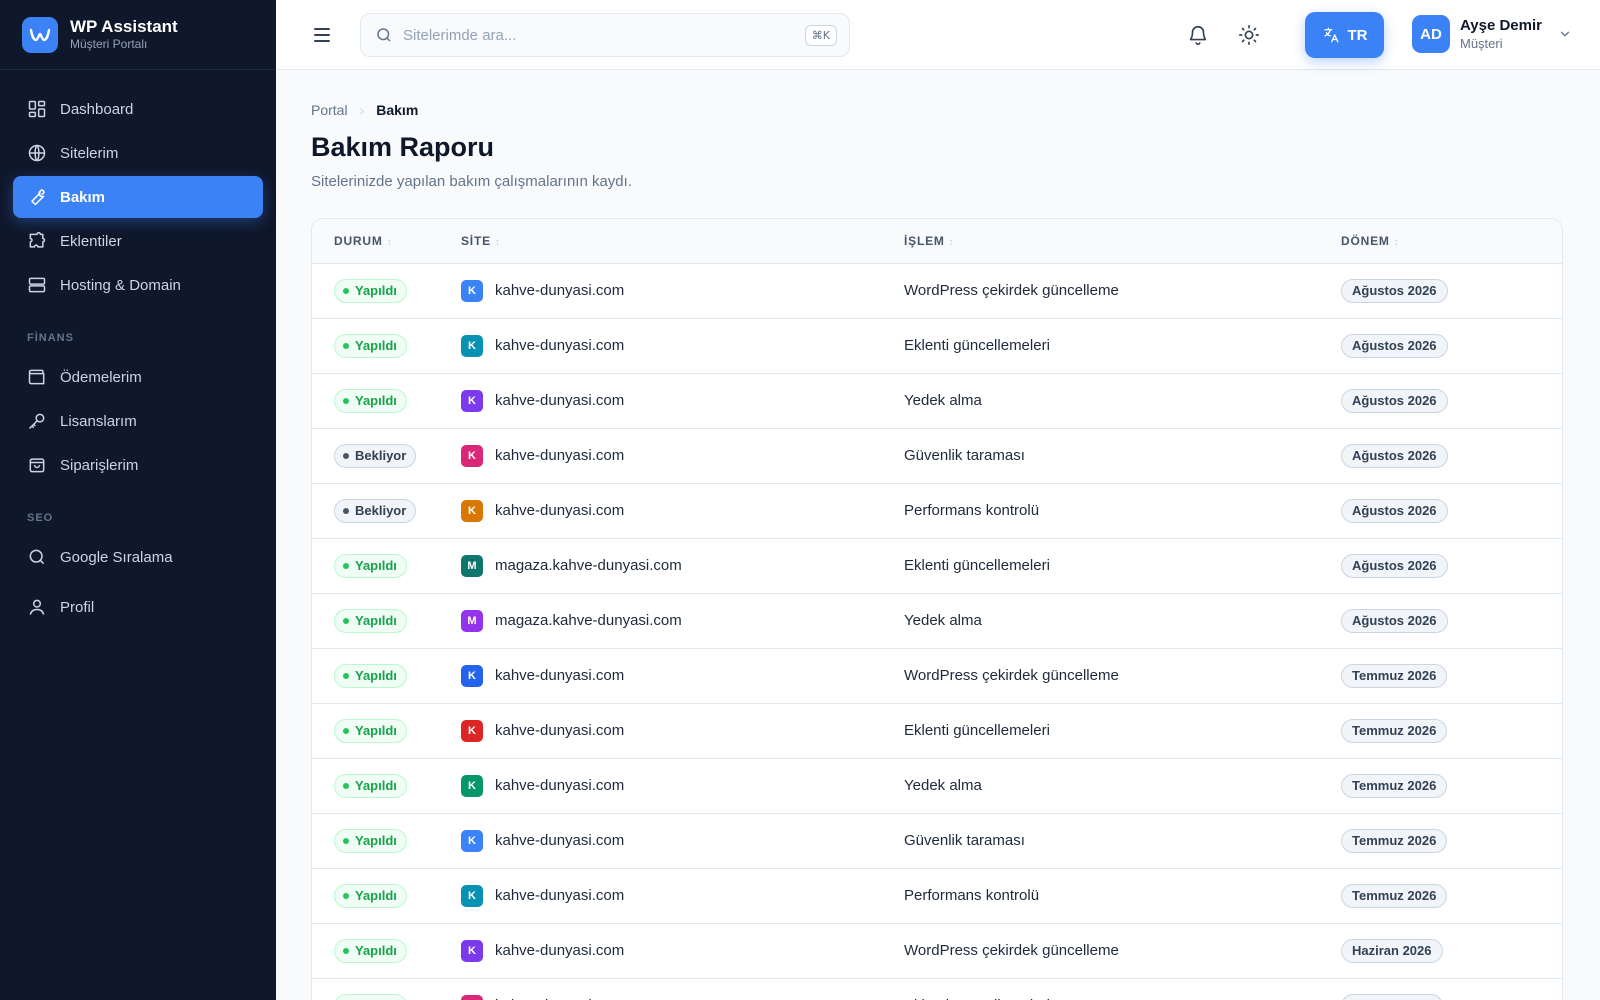 This screenshot has width=1600, height=1000. I want to click on site-cell: Mmagaza.kahve-dunyasi.com, so click(682, 621).